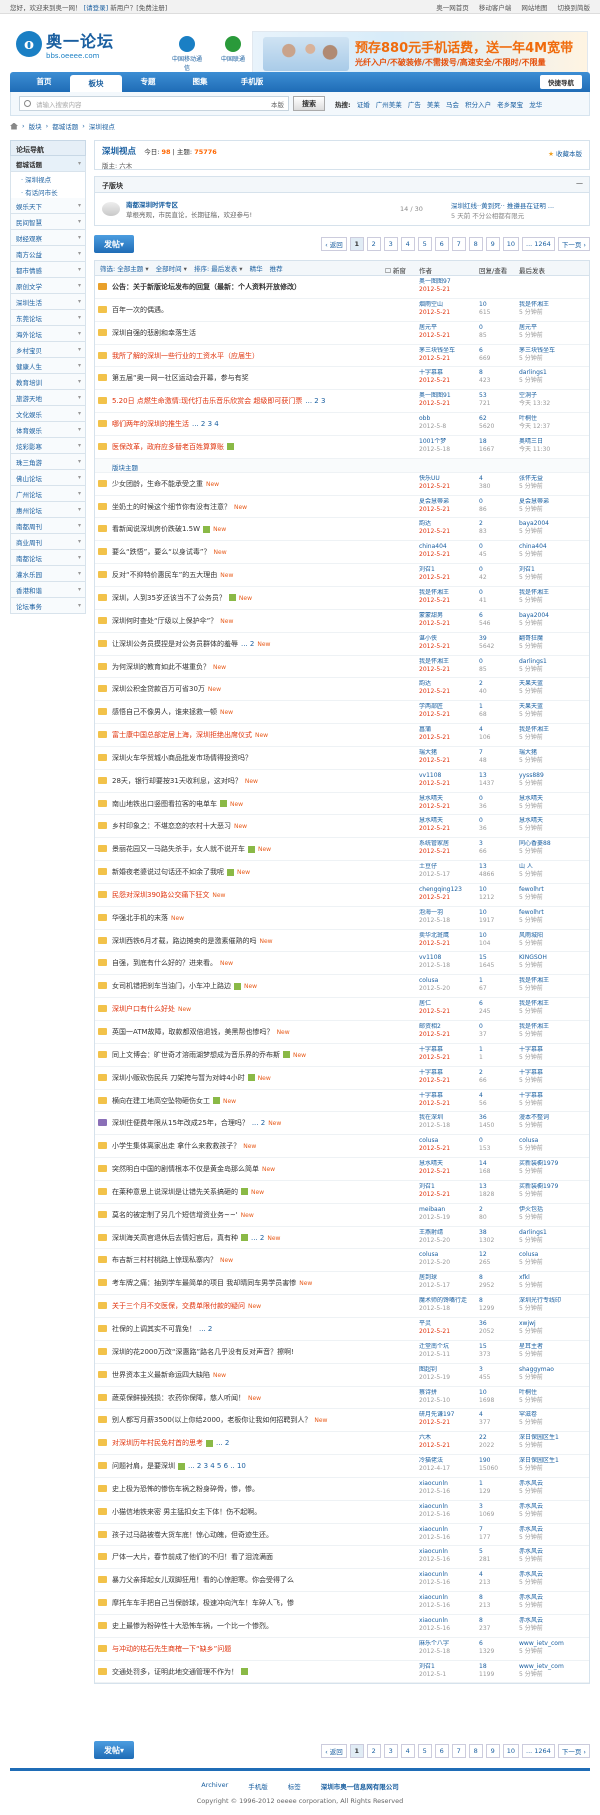  Describe the element at coordinates (446, 1370) in the screenshot. I see `author-name: 图超钊` at that location.